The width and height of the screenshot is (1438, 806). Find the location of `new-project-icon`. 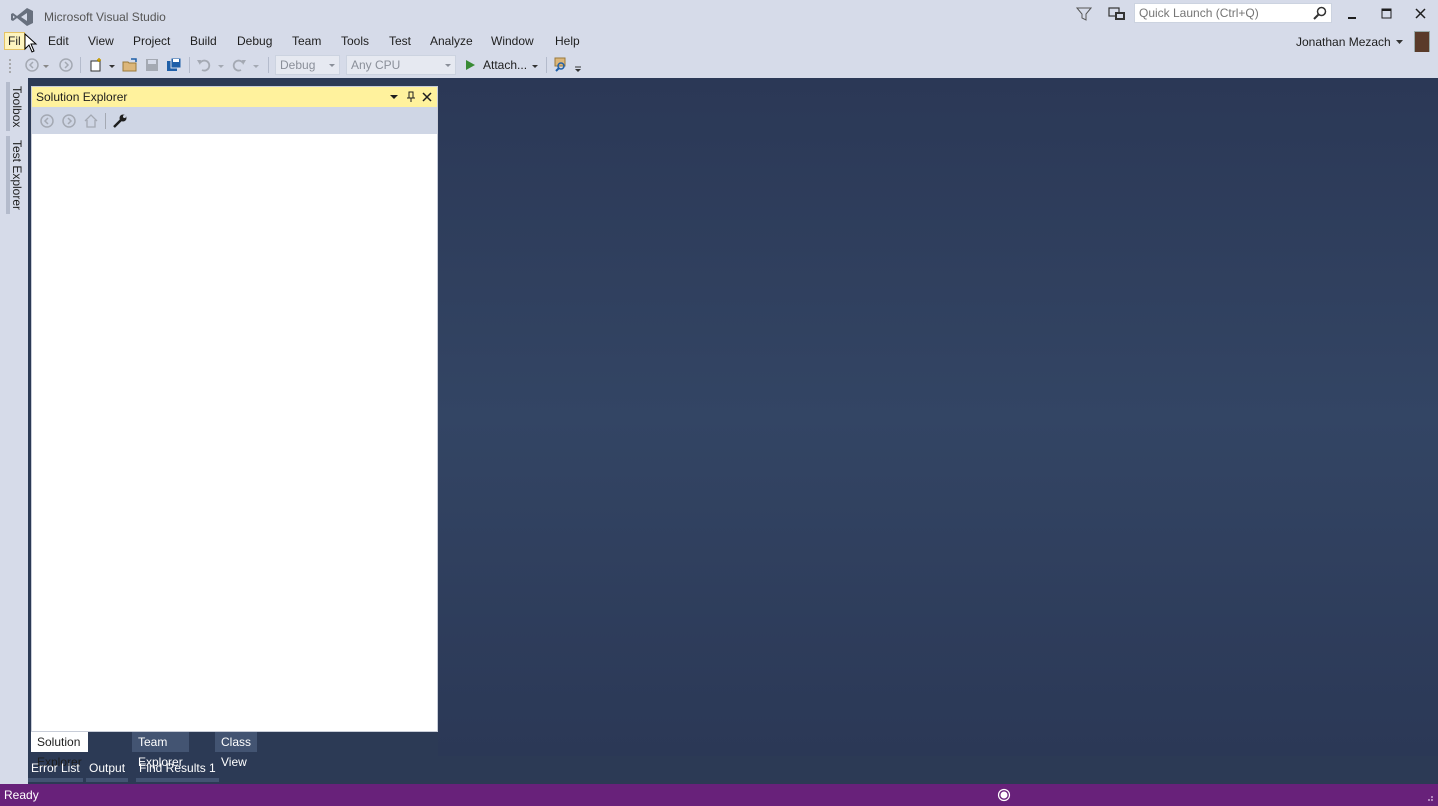

new-project-icon is located at coordinates (96, 65).